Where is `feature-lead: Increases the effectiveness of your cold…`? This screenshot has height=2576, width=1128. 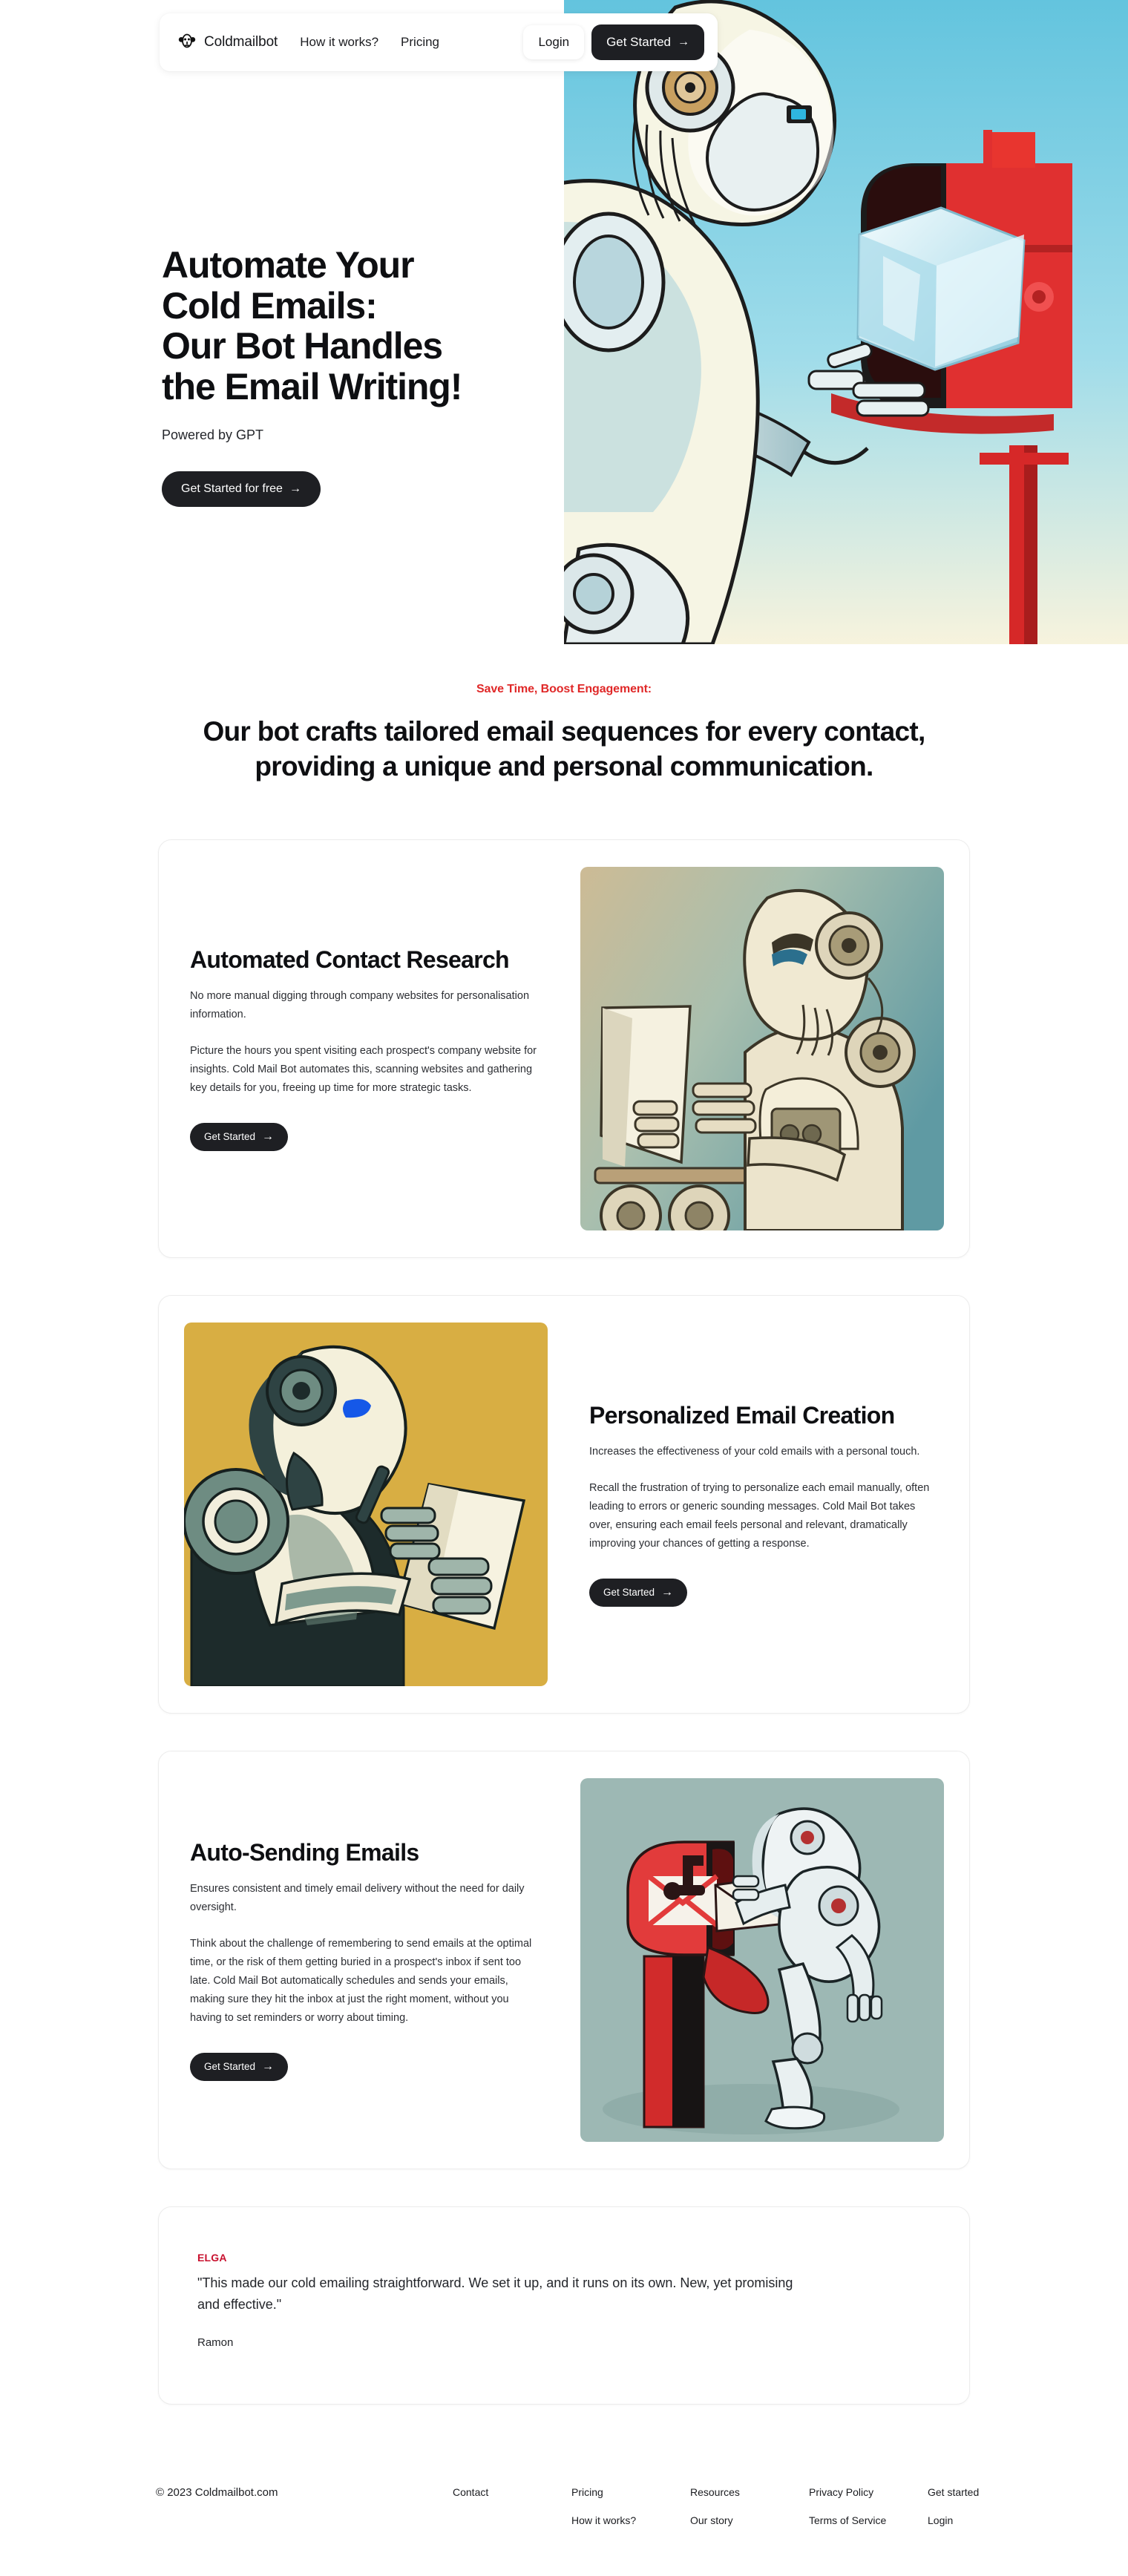 feature-lead: Increases the effectiveness of your cold… is located at coordinates (754, 1451).